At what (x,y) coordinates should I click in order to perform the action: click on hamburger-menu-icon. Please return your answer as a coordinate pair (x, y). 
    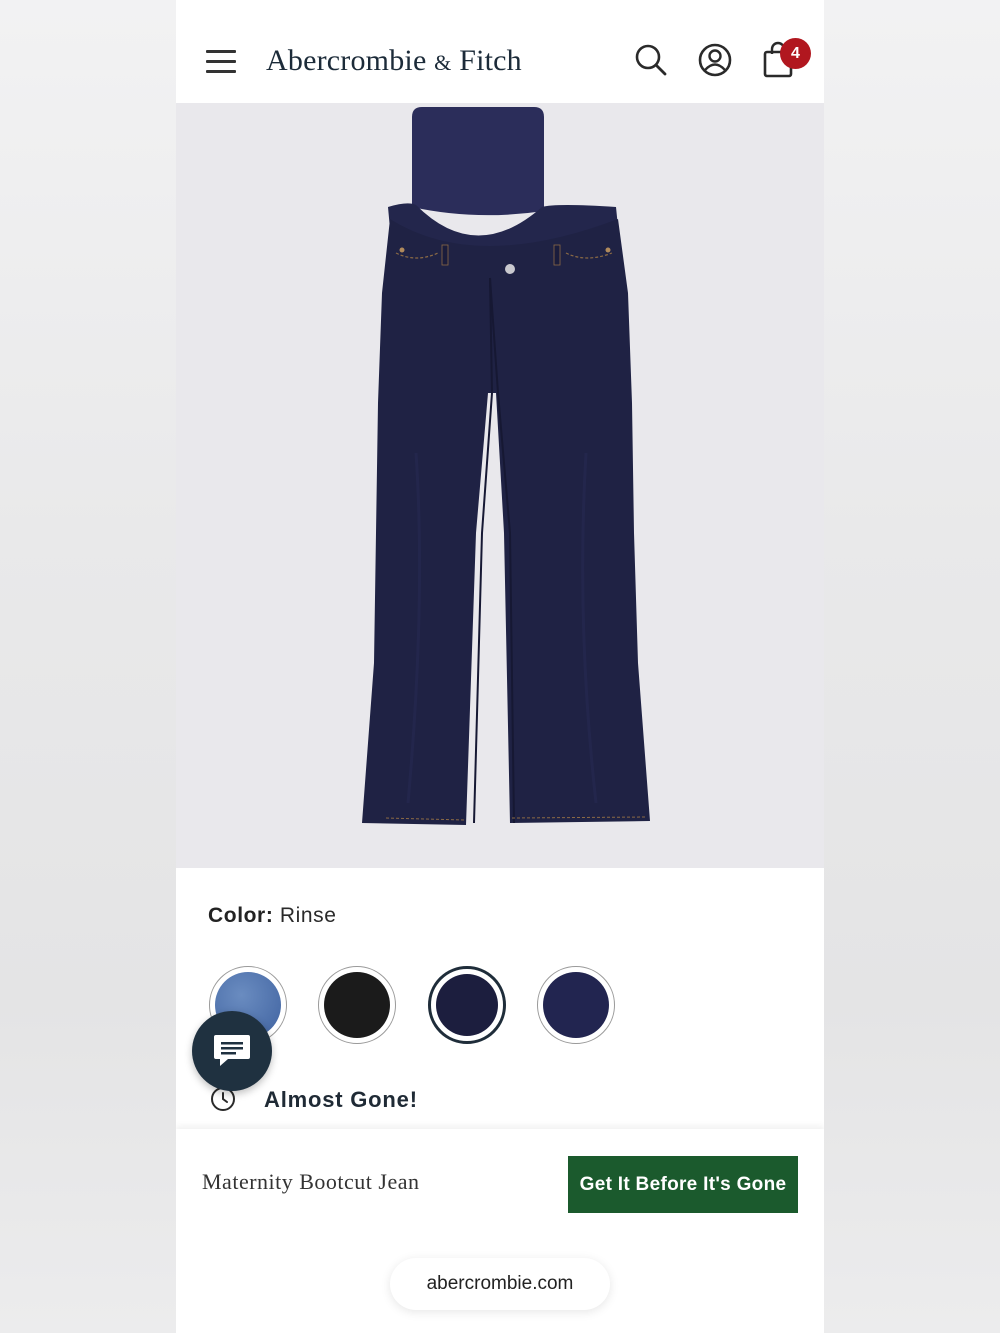
    Looking at the image, I should click on (221, 61).